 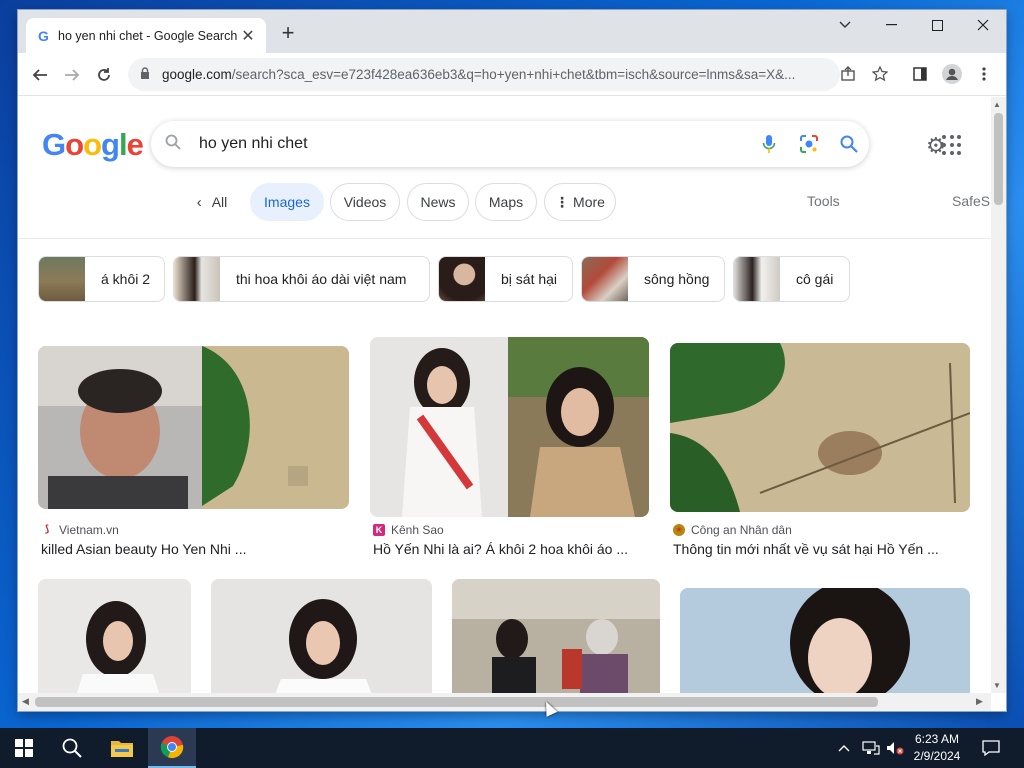 I want to click on filter-news-label: News, so click(x=438, y=202).